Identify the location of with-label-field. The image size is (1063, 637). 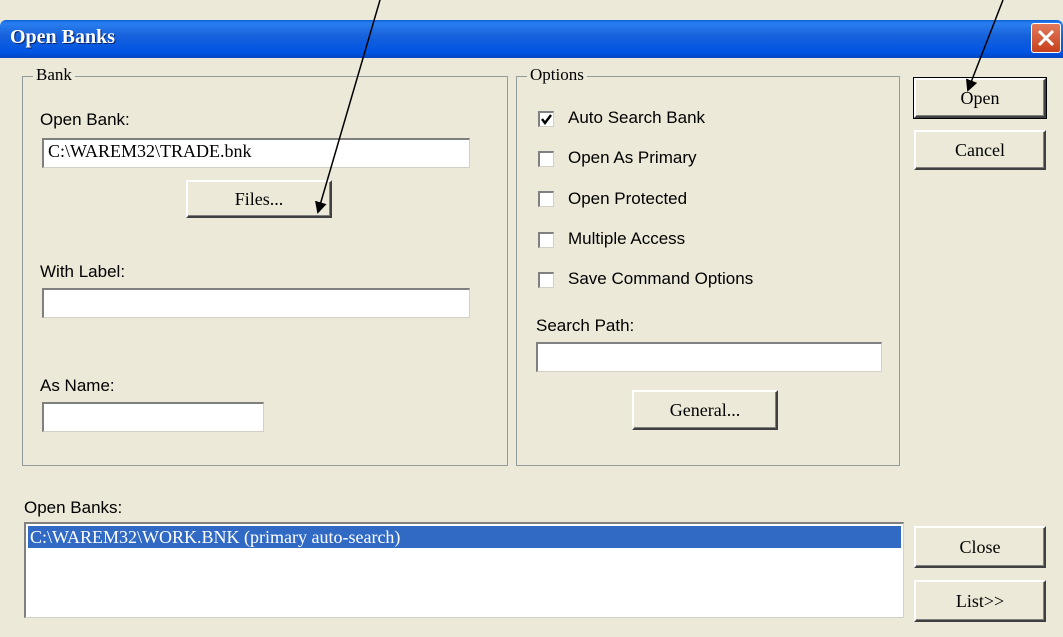
(256, 303).